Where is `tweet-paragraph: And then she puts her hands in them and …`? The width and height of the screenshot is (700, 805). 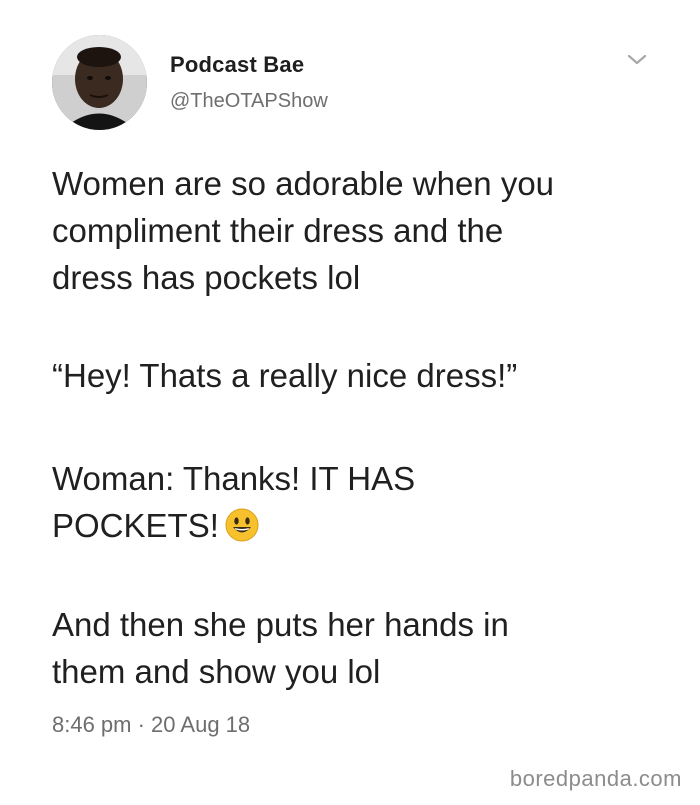
tweet-paragraph: And then she puts her hands in them and … is located at coordinates (280, 648).